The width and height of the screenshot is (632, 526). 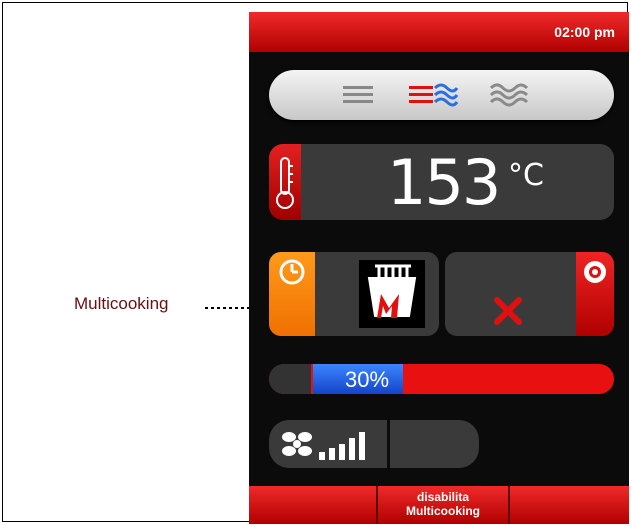 I want to click on clock-time: 02:00 pm, so click(x=584, y=32).